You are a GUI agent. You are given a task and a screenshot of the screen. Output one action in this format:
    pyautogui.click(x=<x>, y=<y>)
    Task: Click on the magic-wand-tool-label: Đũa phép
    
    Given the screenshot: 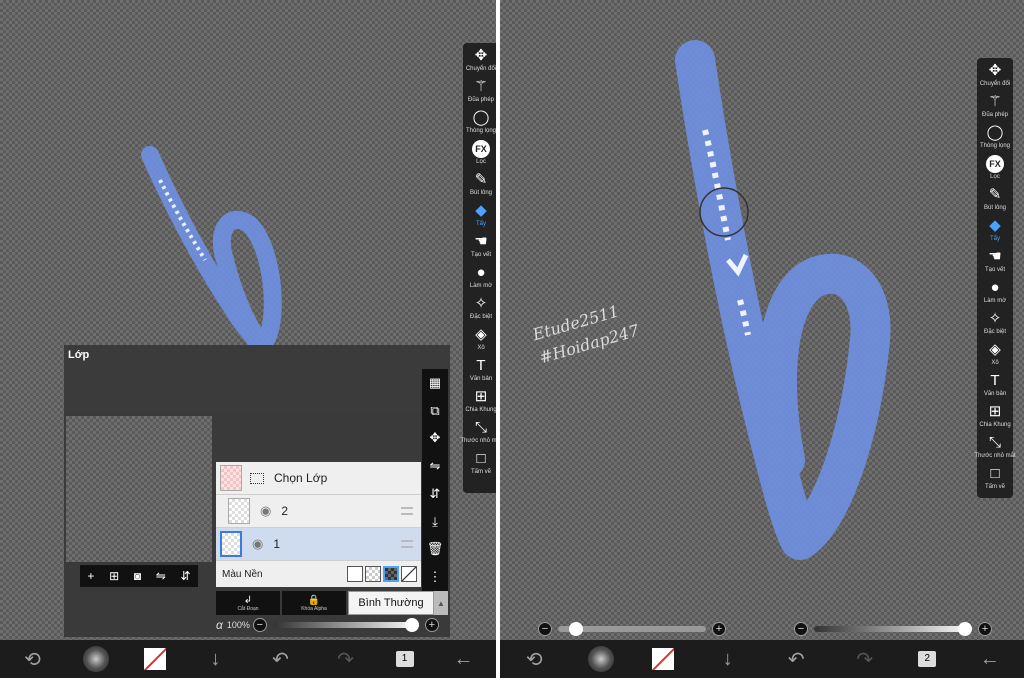 What is the action you would take?
    pyautogui.click(x=481, y=100)
    